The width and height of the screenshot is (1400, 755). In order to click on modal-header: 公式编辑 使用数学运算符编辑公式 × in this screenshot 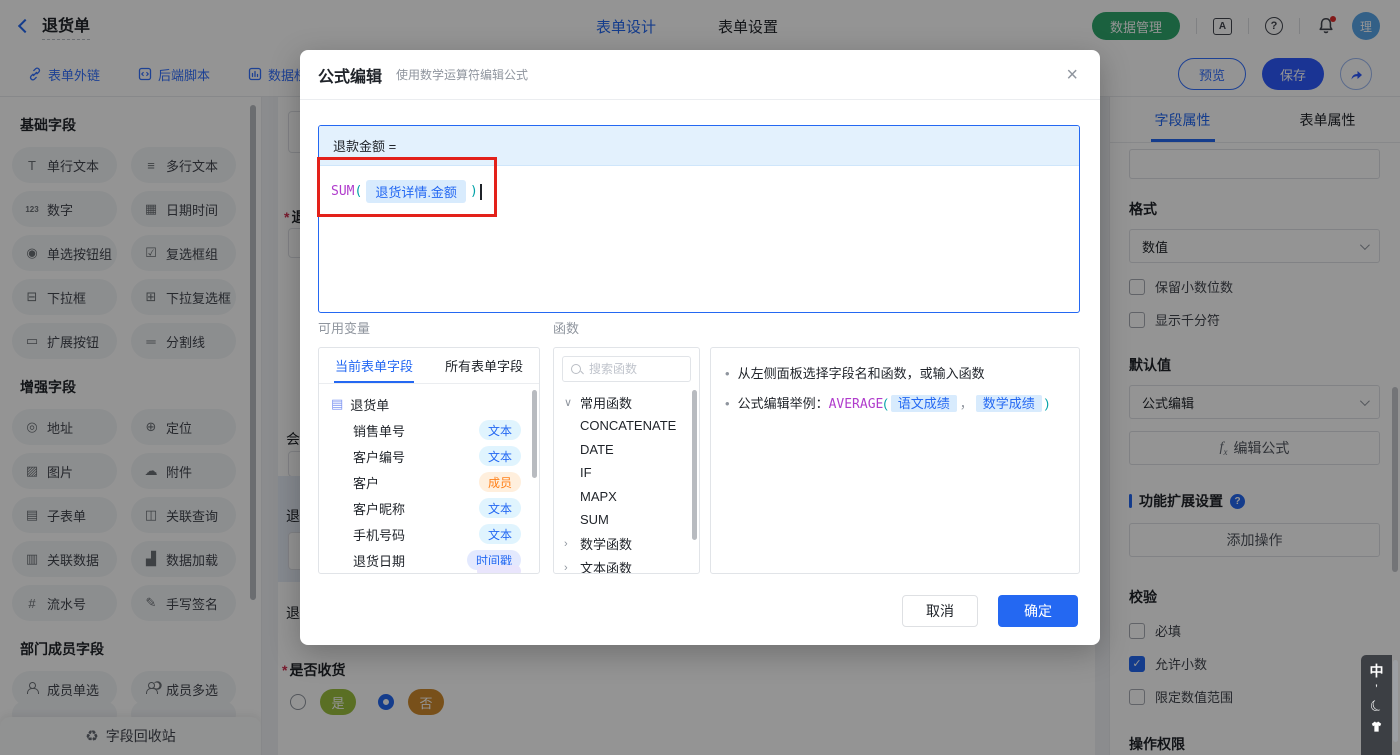, I will do `click(700, 75)`.